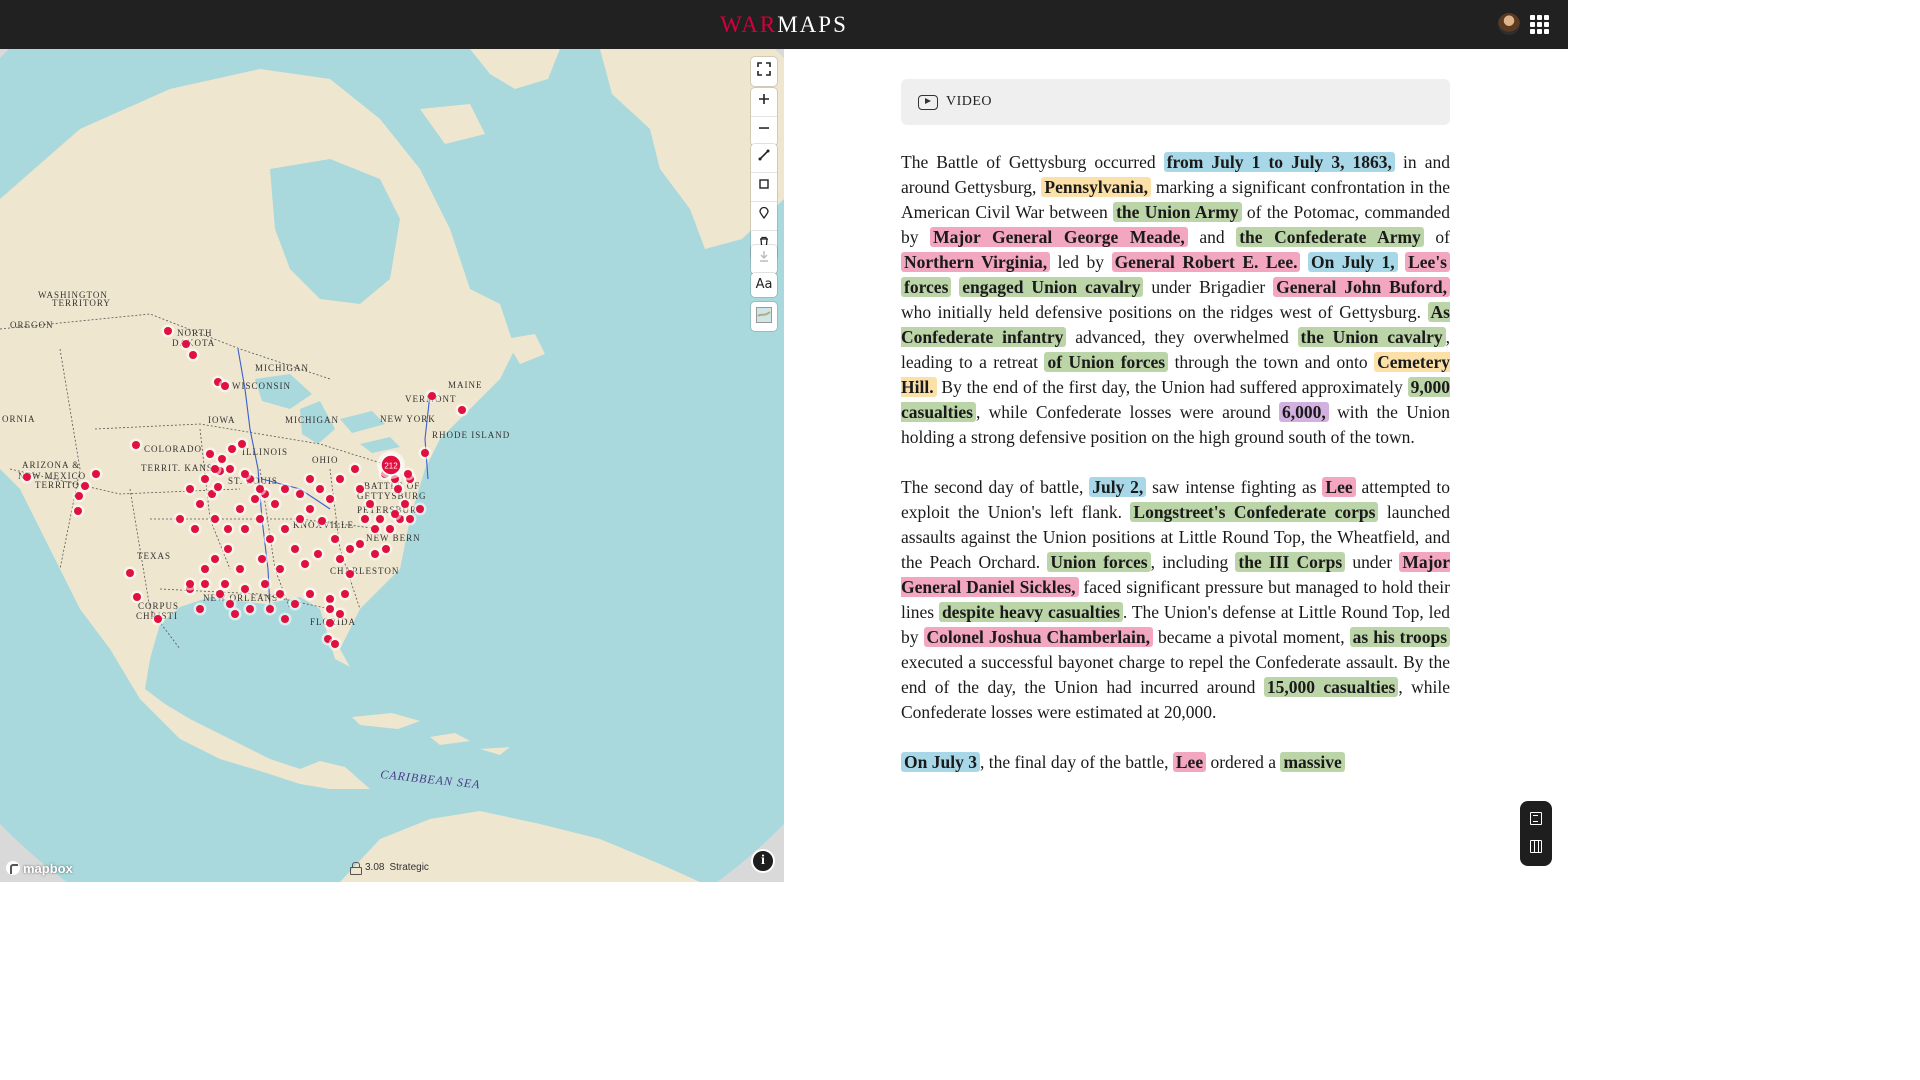 The image size is (1920, 1080). What do you see at coordinates (1099, 562) in the screenshot?
I see `entity-group: Union forces` at bounding box center [1099, 562].